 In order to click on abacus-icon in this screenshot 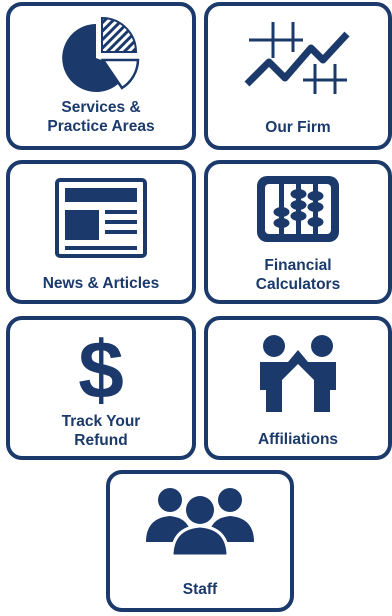, I will do `click(298, 209)`.